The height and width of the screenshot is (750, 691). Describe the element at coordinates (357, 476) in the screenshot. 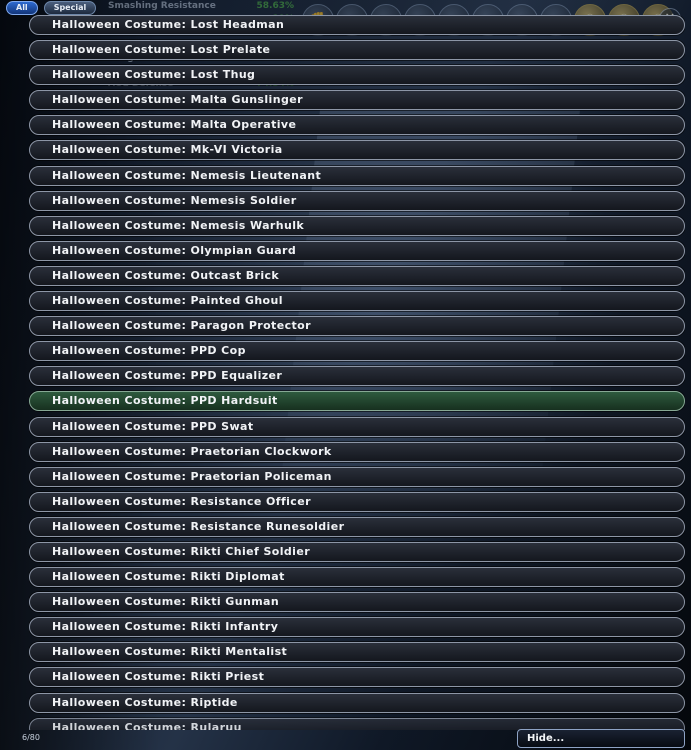

I see `list-item: Halloween Costume: Praetorian Policeman` at that location.